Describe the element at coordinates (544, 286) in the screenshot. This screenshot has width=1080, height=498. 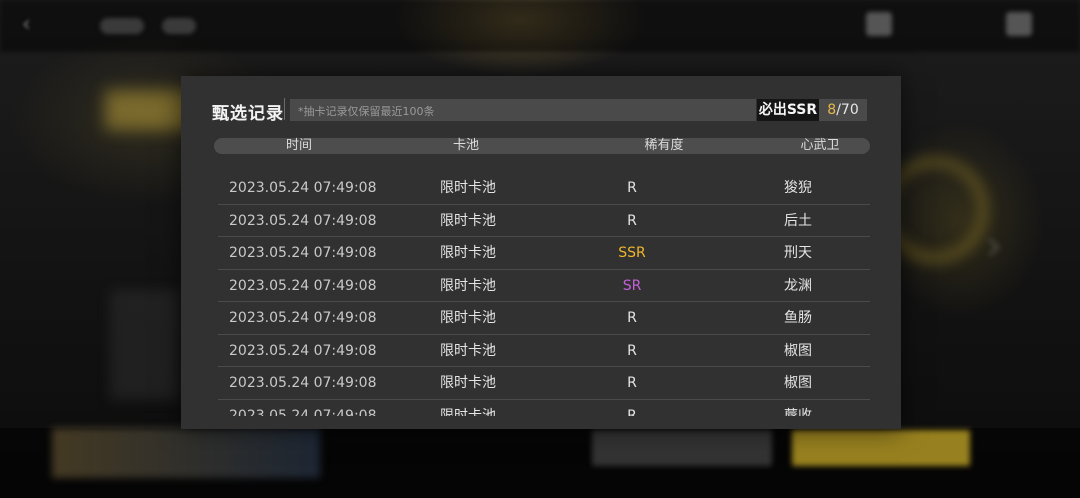
I see `table-row: 2023.05.24 07:49:08 限时卡池 SR 龙渊` at that location.